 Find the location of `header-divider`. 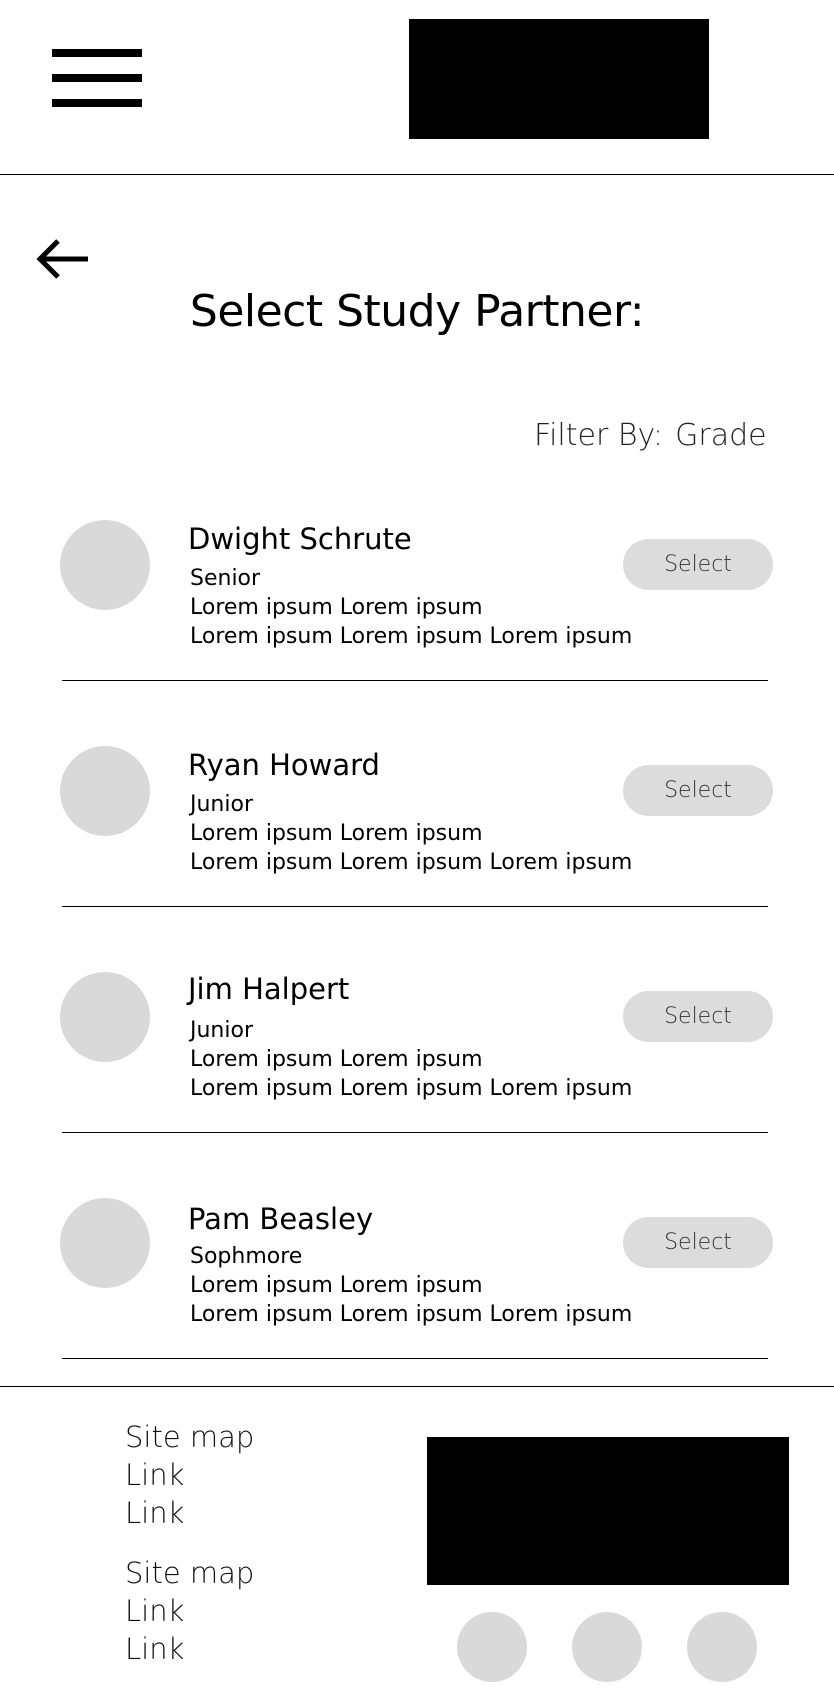

header-divider is located at coordinates (417, 174).